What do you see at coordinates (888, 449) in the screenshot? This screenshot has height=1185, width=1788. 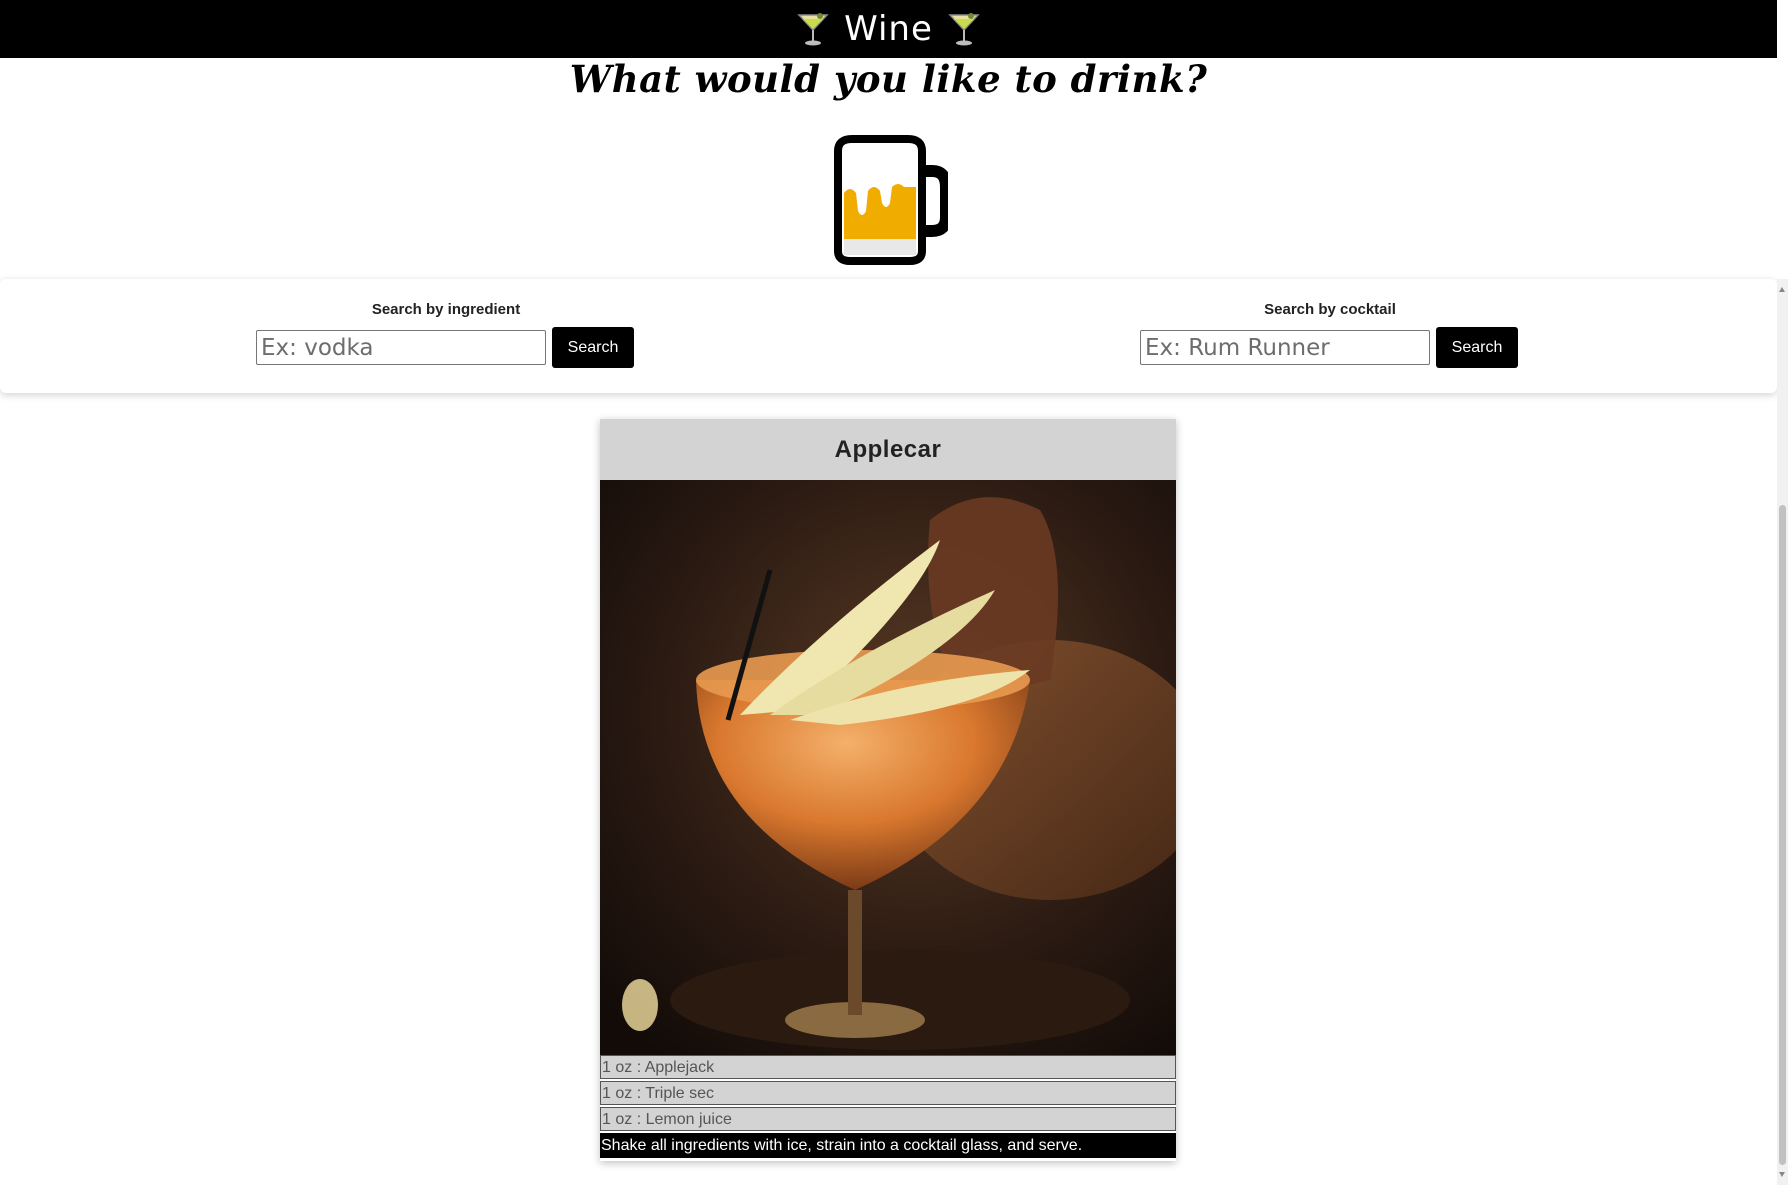 I see `cocktail-name: Applecar` at bounding box center [888, 449].